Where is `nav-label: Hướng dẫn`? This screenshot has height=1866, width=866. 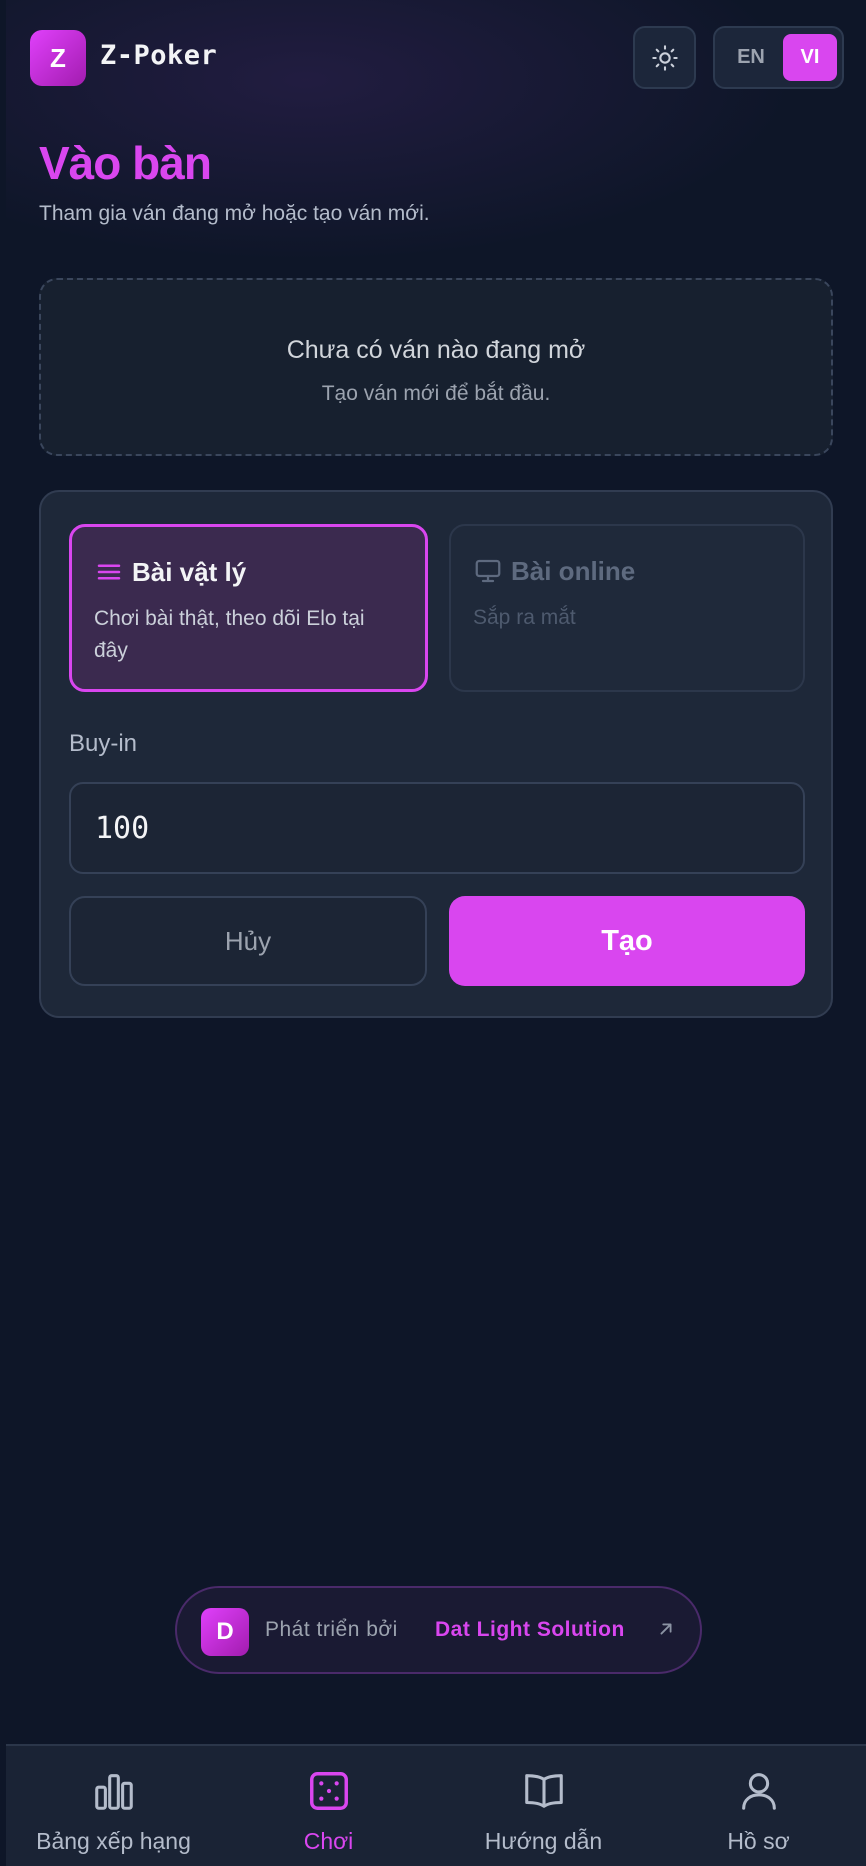
nav-label: Hướng dẫn is located at coordinates (543, 1841).